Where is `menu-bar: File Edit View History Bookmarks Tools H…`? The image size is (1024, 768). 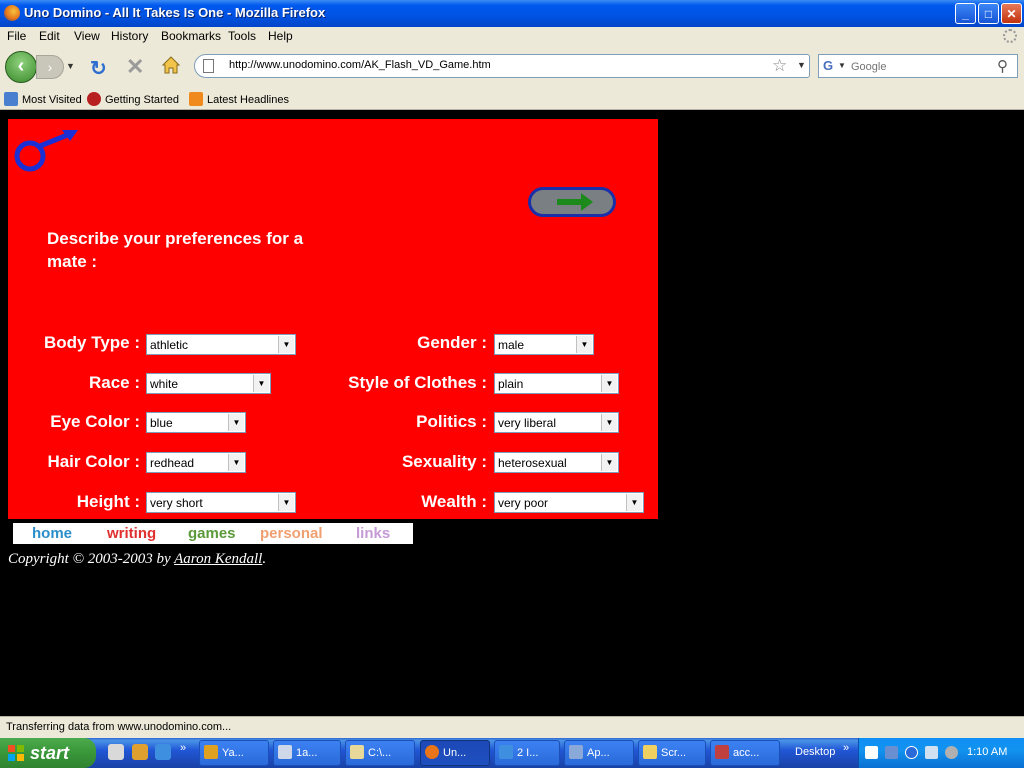
menu-bar: File Edit View History Bookmarks Tools H… is located at coordinates (512, 36).